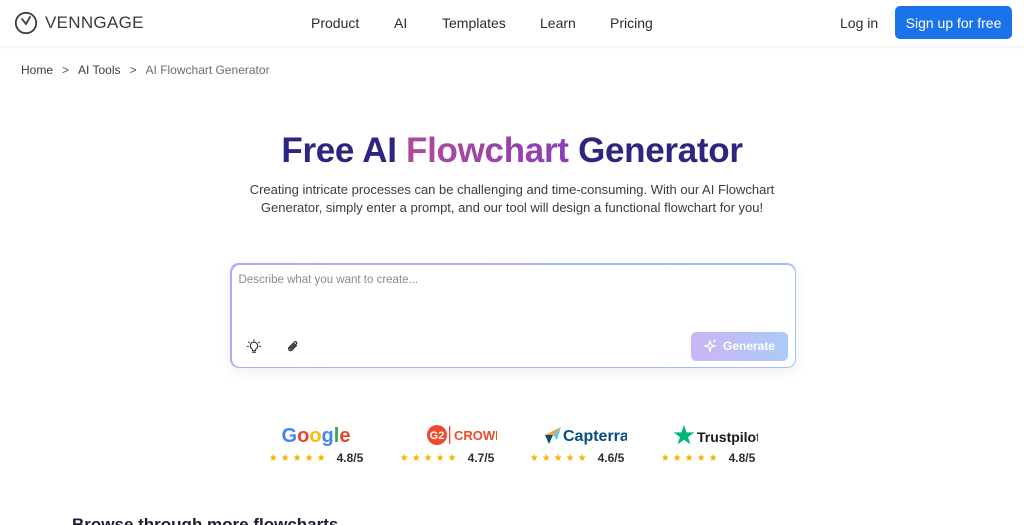 Image resolution: width=1024 pixels, height=525 pixels. I want to click on capterra-logo: Capterra, so click(577, 435).